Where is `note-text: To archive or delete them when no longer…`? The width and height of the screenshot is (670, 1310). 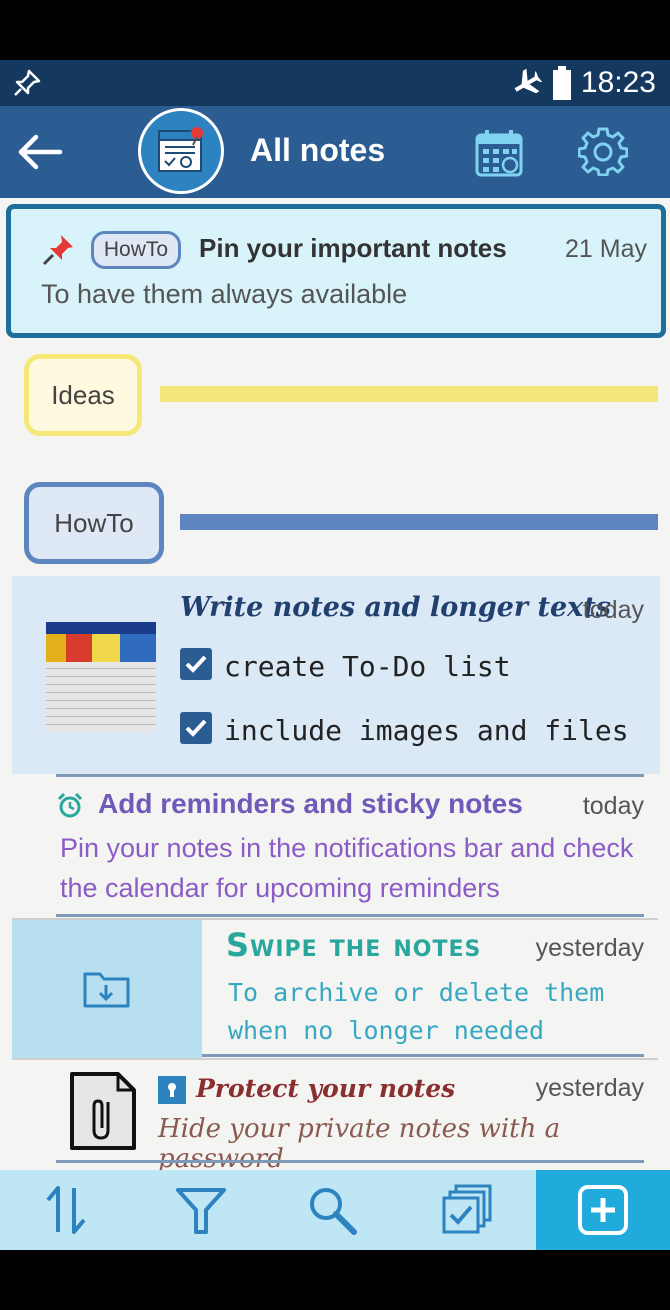 note-text: To archive or delete them when no longer… is located at coordinates (416, 1011).